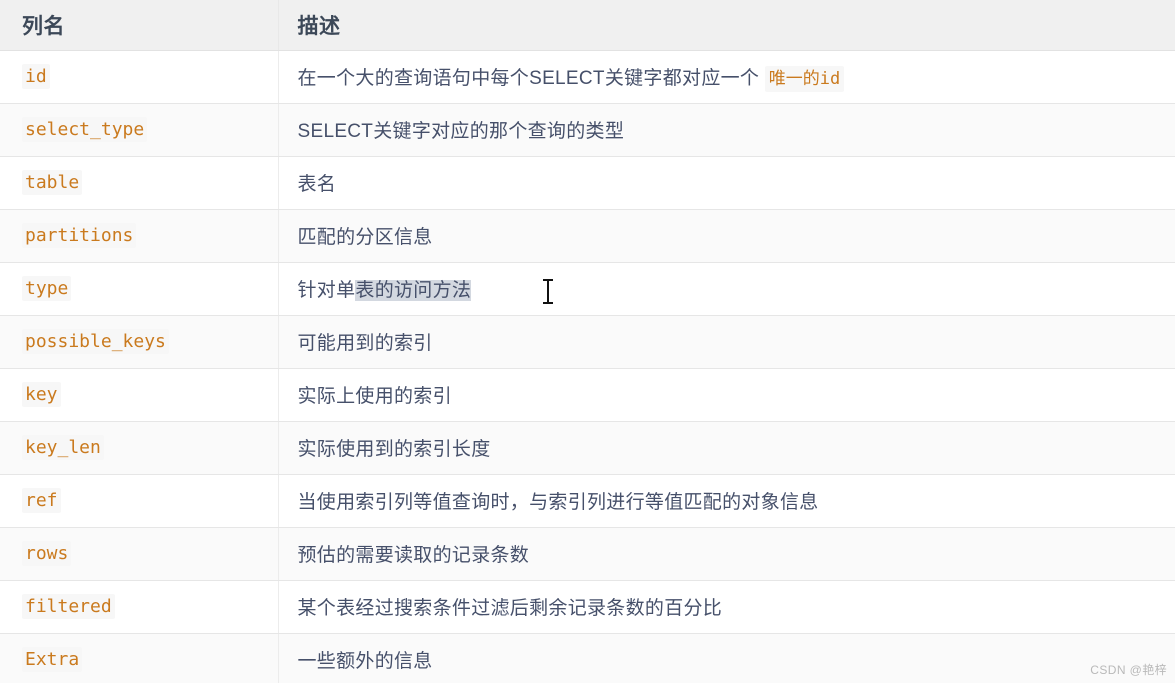 Image resolution: width=1175 pixels, height=683 pixels. What do you see at coordinates (139, 25) in the screenshot?
I see `column-header-name: 列名` at bounding box center [139, 25].